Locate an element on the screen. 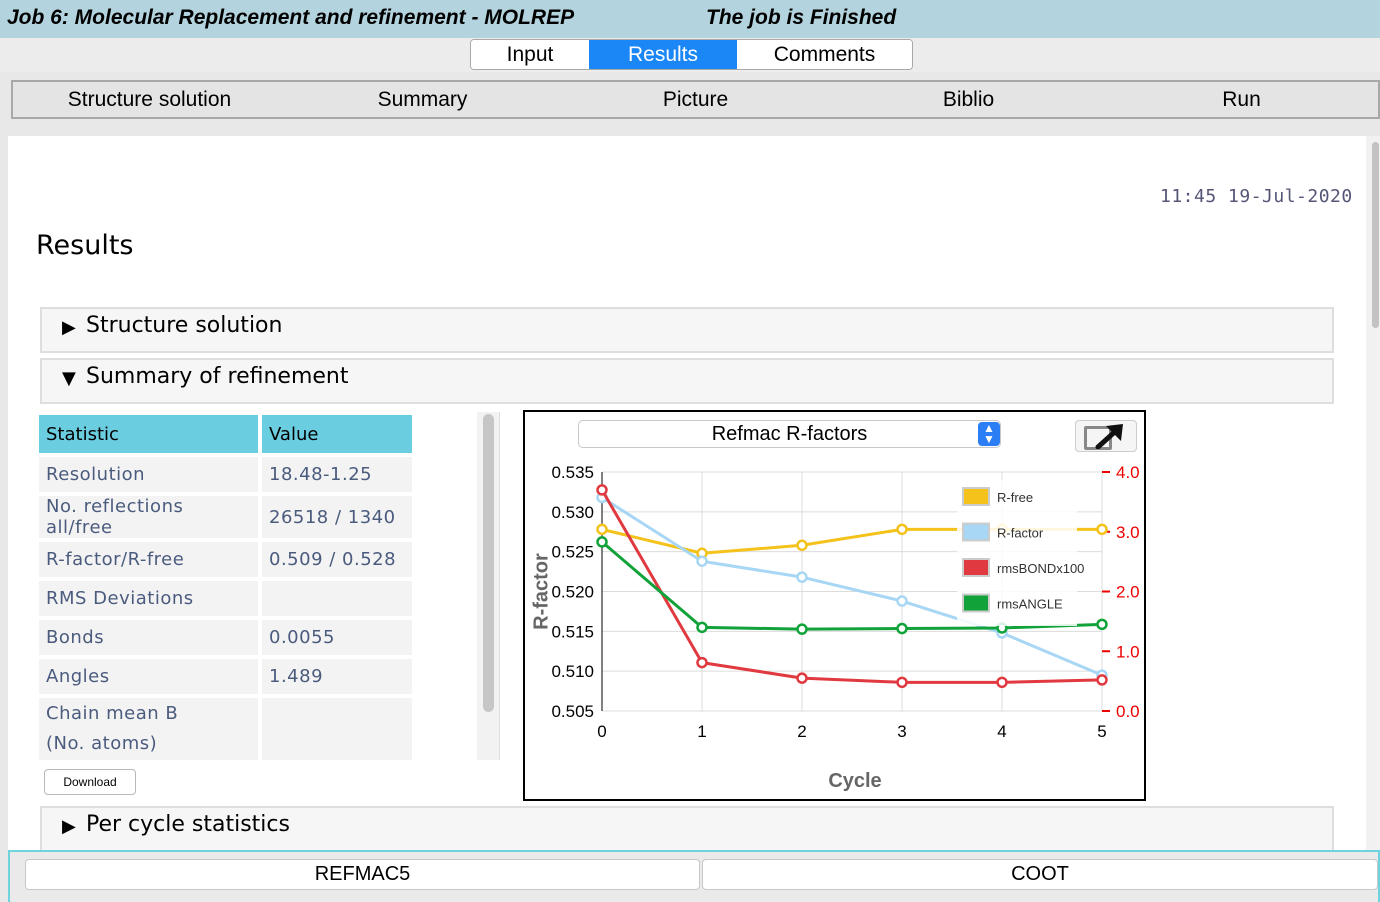 Image resolution: width=1380 pixels, height=902 pixels. download-button: Download is located at coordinates (90, 782).